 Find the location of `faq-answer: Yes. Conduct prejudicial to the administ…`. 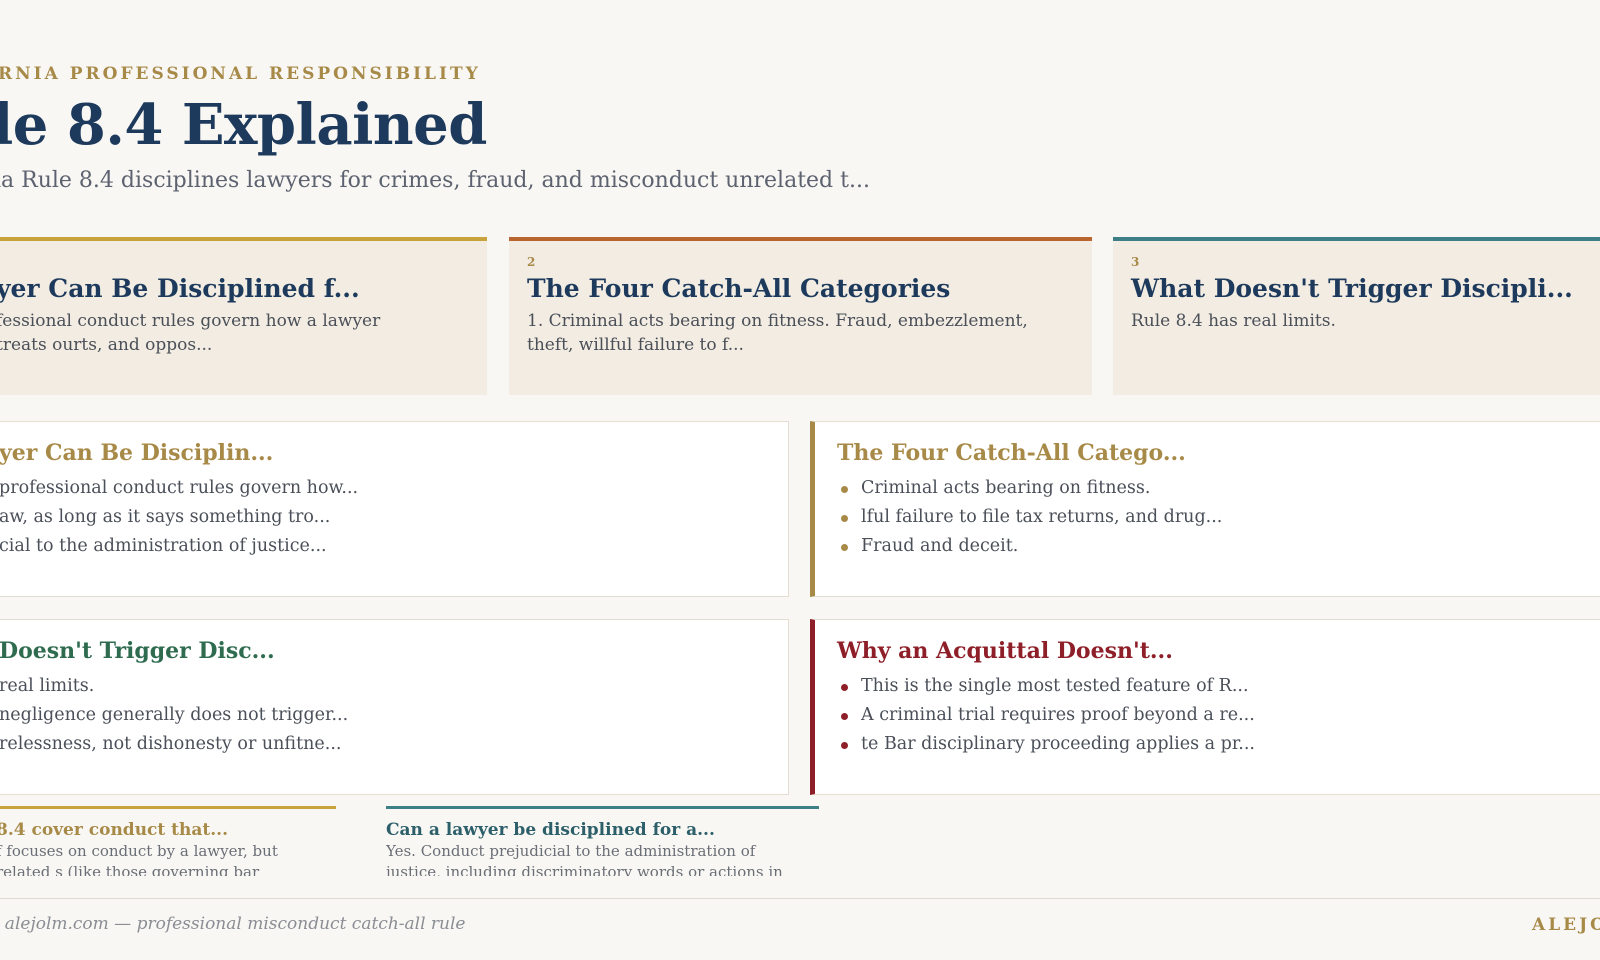

faq-answer: Yes. Conduct prejudicial to the administ… is located at coordinates (584, 859).